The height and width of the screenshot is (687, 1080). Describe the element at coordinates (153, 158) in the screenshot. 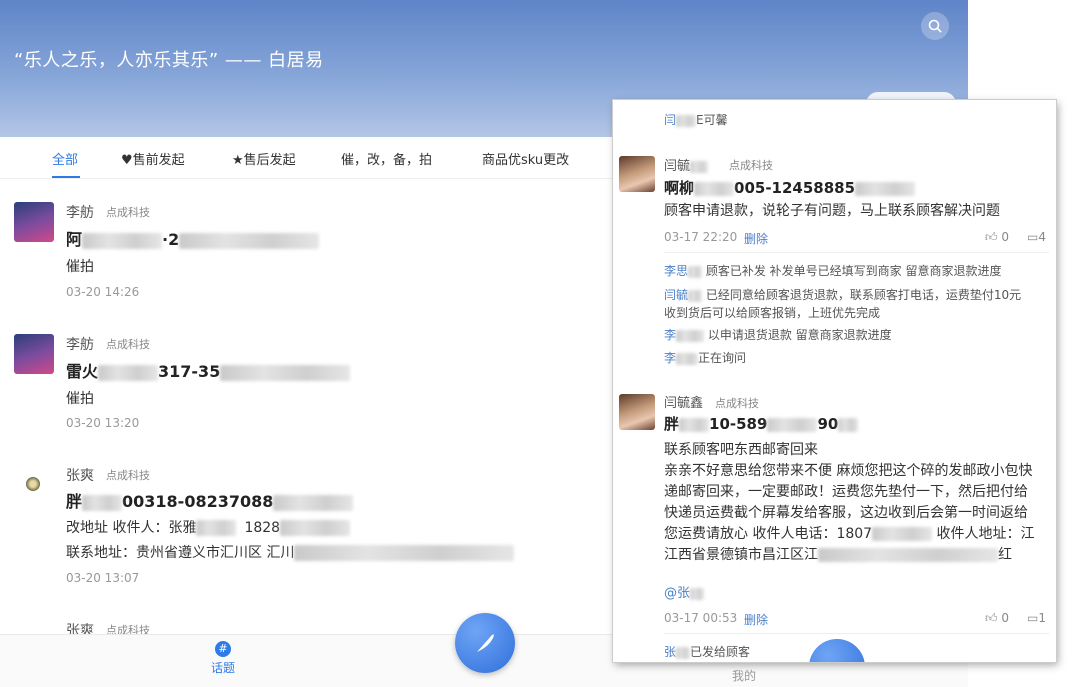

I see `tab-presale: ♥售前发起` at that location.